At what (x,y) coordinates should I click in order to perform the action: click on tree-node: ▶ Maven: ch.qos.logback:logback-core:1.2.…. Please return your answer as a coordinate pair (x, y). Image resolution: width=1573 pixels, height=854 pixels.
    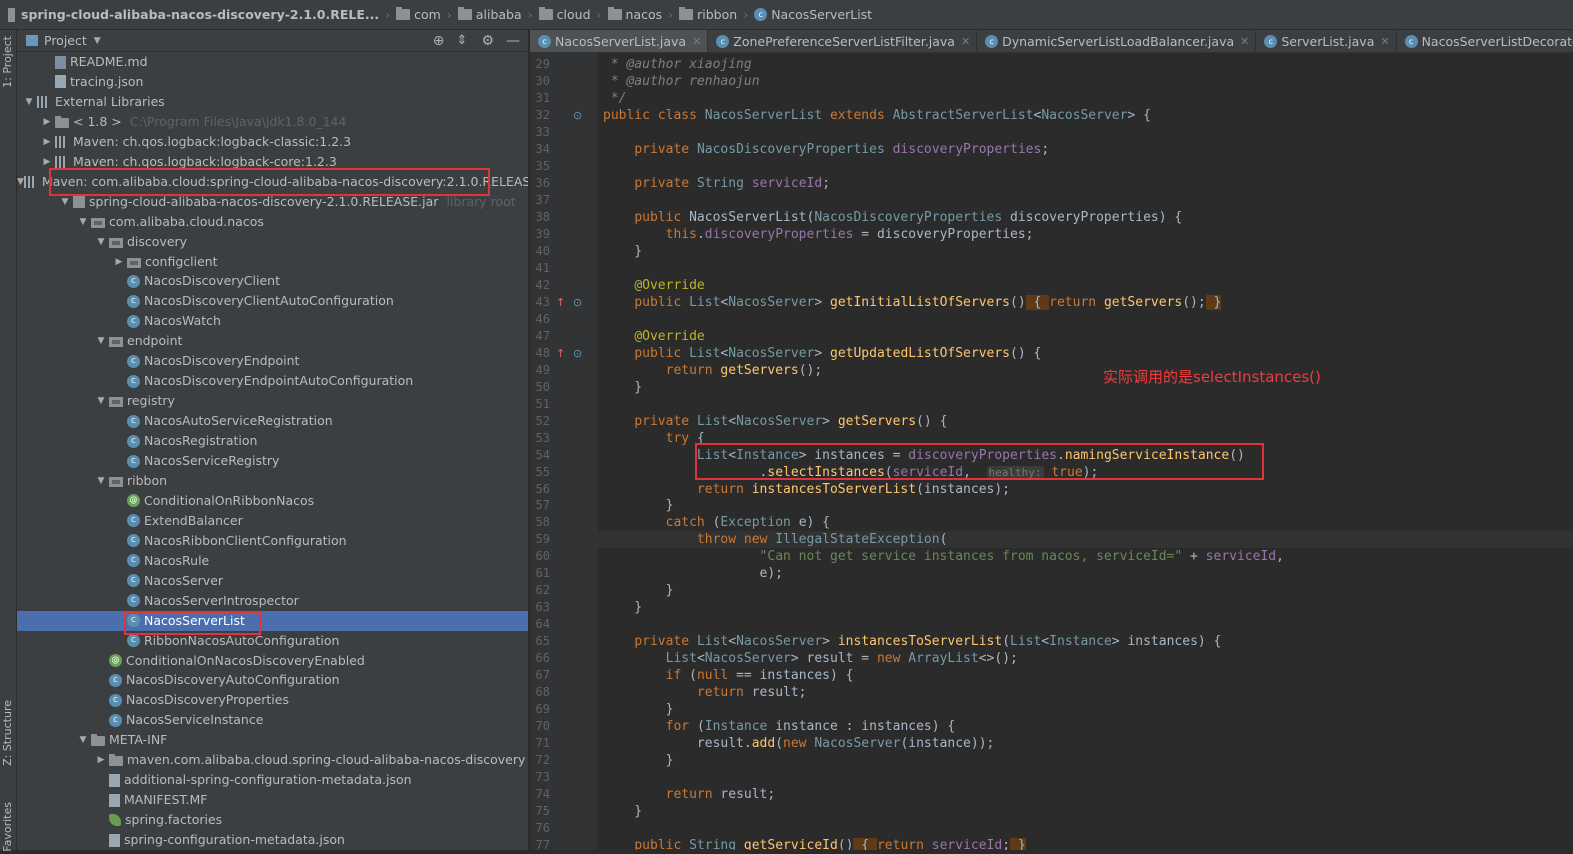
    Looking at the image, I should click on (272, 162).